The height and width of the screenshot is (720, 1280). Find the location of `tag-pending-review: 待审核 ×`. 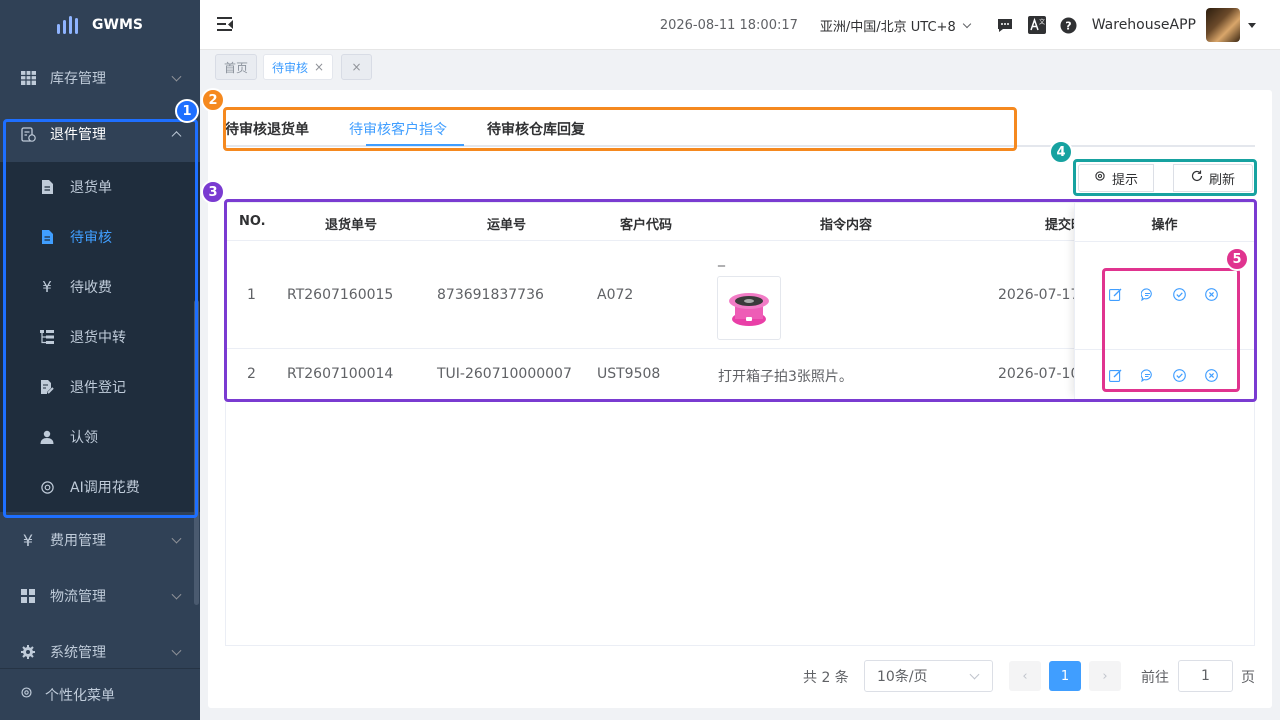

tag-pending-review: 待审核 × is located at coordinates (298, 67).